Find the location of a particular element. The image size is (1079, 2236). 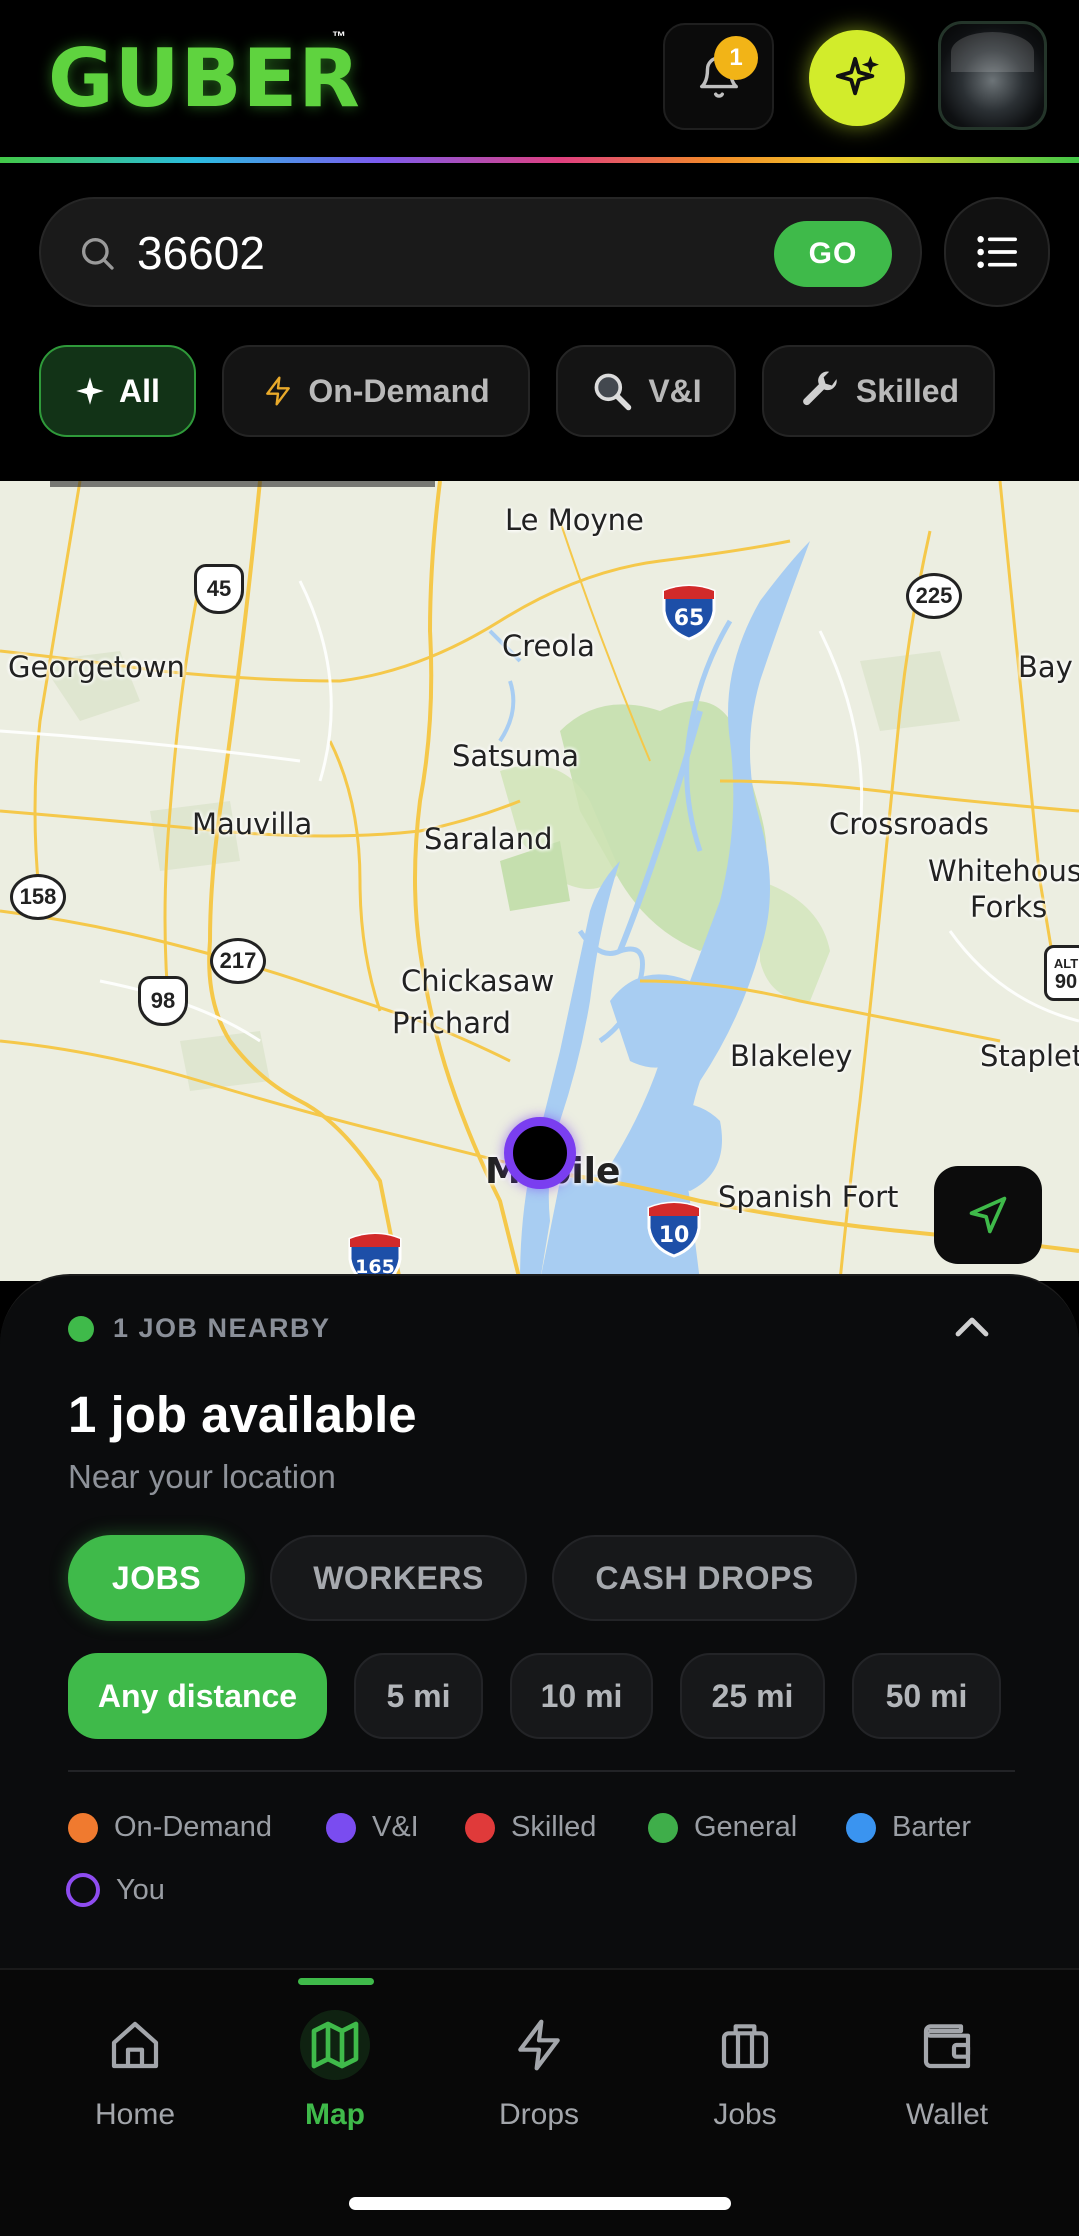

legend-skilled: Skilled is located at coordinates (530, 1827).